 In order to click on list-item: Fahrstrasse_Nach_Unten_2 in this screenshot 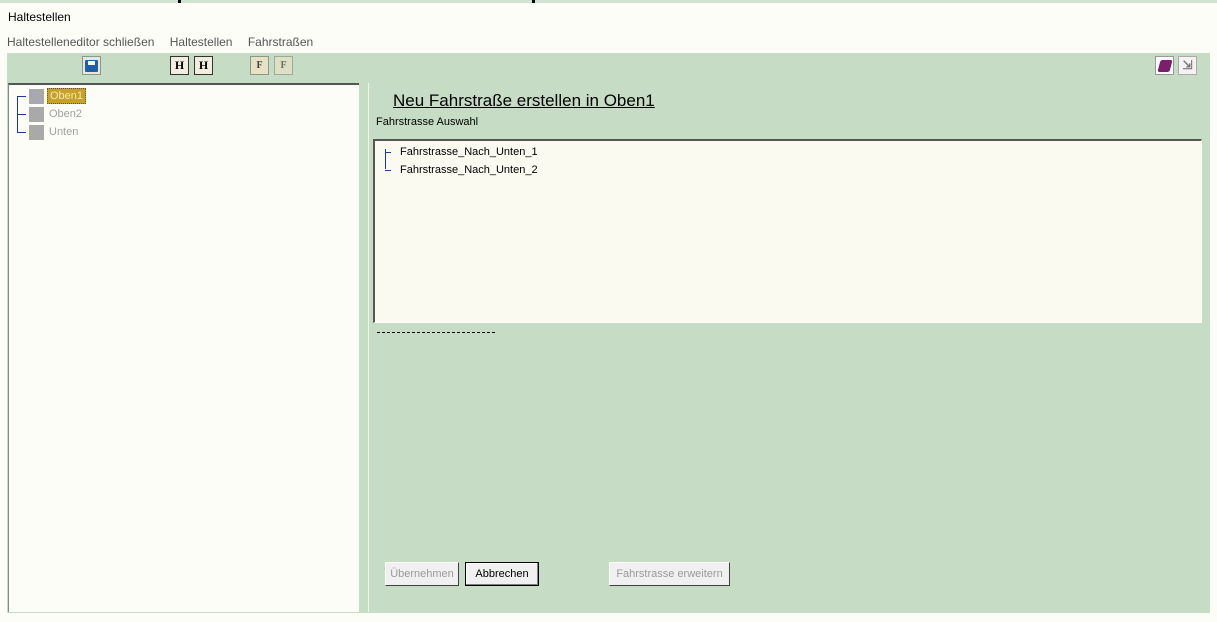, I will do `click(461, 170)`.